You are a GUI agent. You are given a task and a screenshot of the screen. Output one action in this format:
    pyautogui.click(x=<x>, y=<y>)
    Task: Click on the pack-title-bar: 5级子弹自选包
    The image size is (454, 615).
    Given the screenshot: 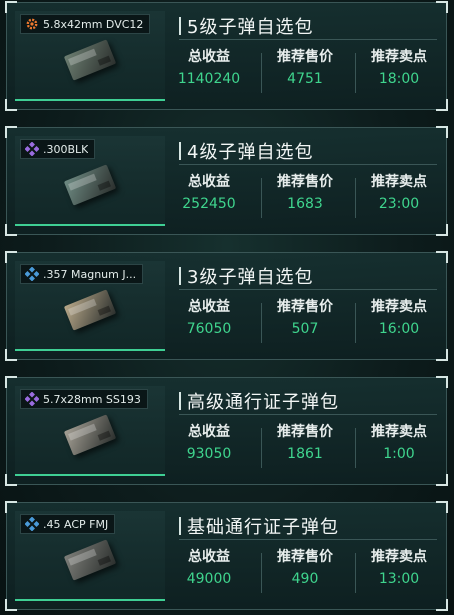 What is the action you would take?
    pyautogui.click(x=308, y=26)
    